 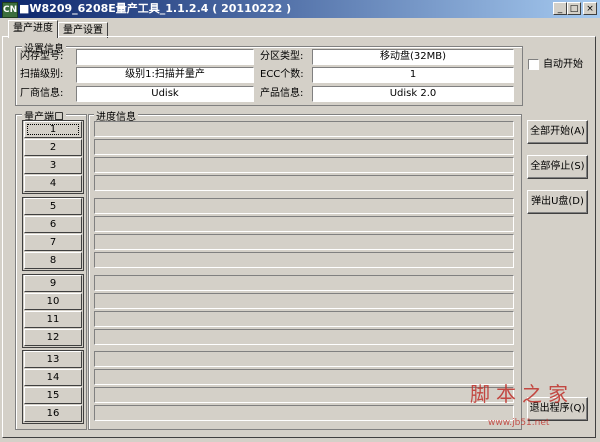 I want to click on port-button: 16, so click(x=53, y=413).